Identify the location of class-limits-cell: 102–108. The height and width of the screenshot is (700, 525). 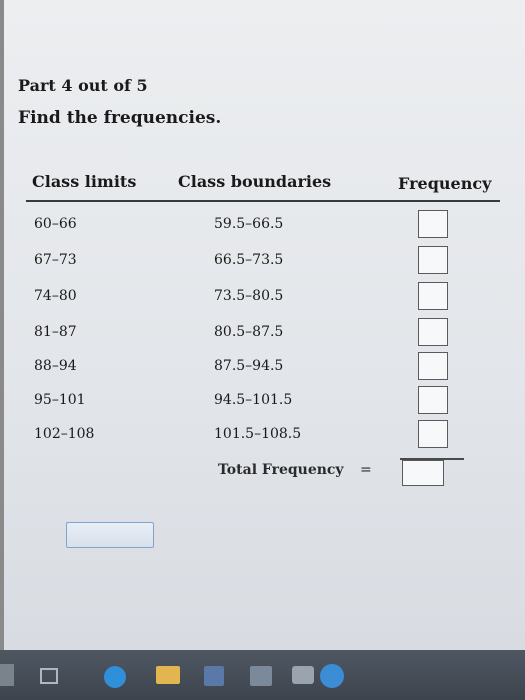
(64, 434).